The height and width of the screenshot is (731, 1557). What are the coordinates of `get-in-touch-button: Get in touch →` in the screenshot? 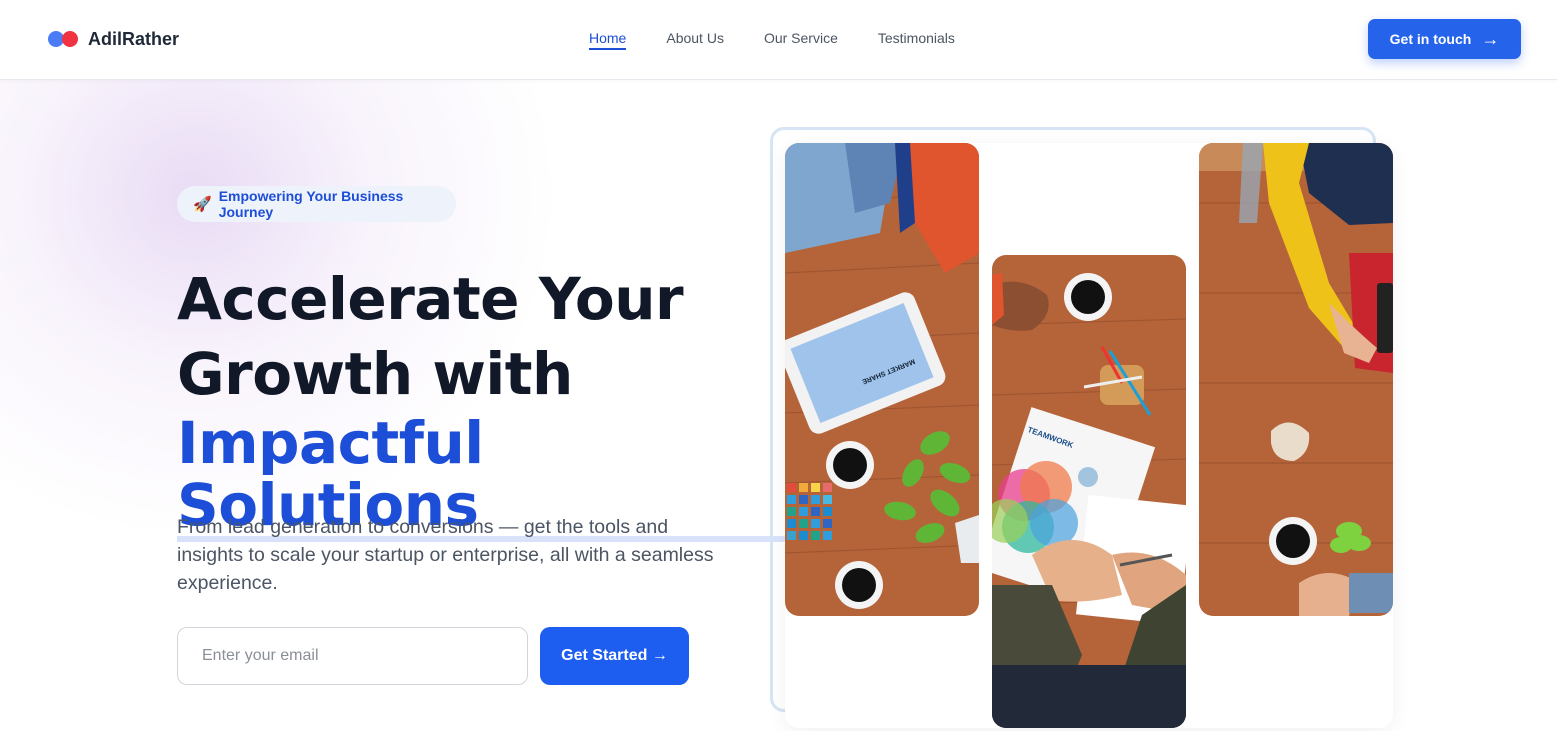 It's located at (1444, 39).